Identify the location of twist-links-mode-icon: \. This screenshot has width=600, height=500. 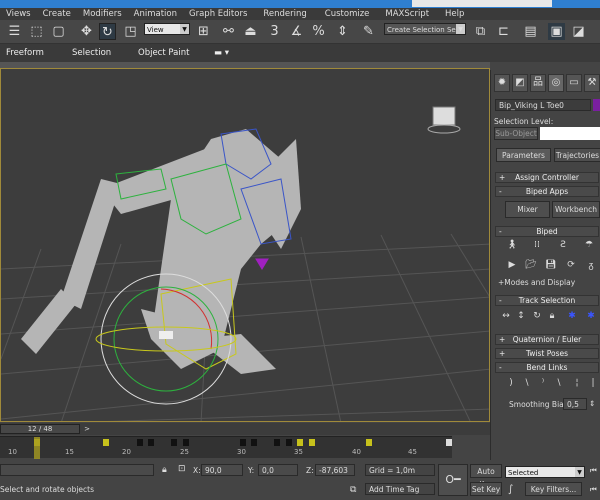
(527, 383).